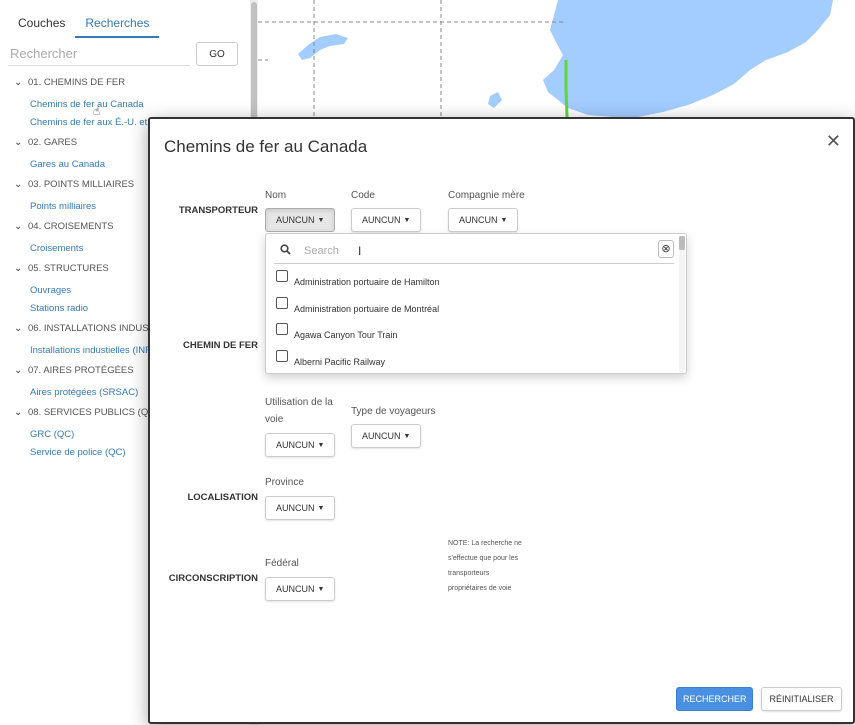 The image size is (855, 725). What do you see at coordinates (77, 82) in the screenshot?
I see `tree-category-label: 01. CHEMINS DE FER` at bounding box center [77, 82].